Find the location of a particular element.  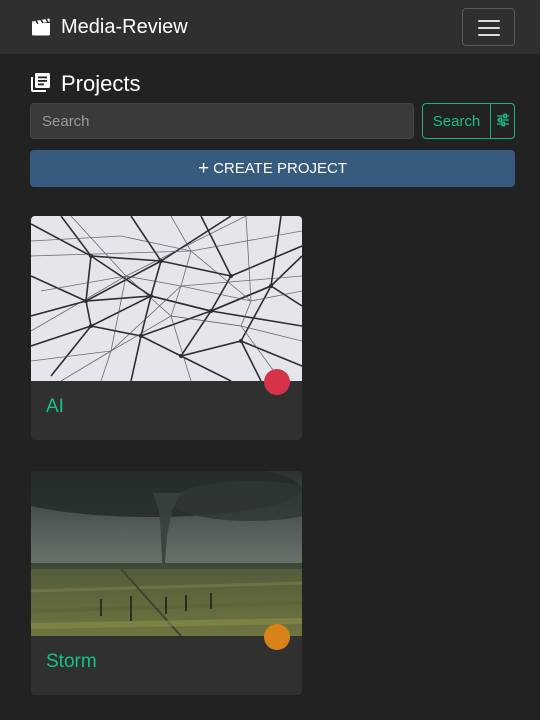

create-project-label: CREATE PROJECT is located at coordinates (280, 168).